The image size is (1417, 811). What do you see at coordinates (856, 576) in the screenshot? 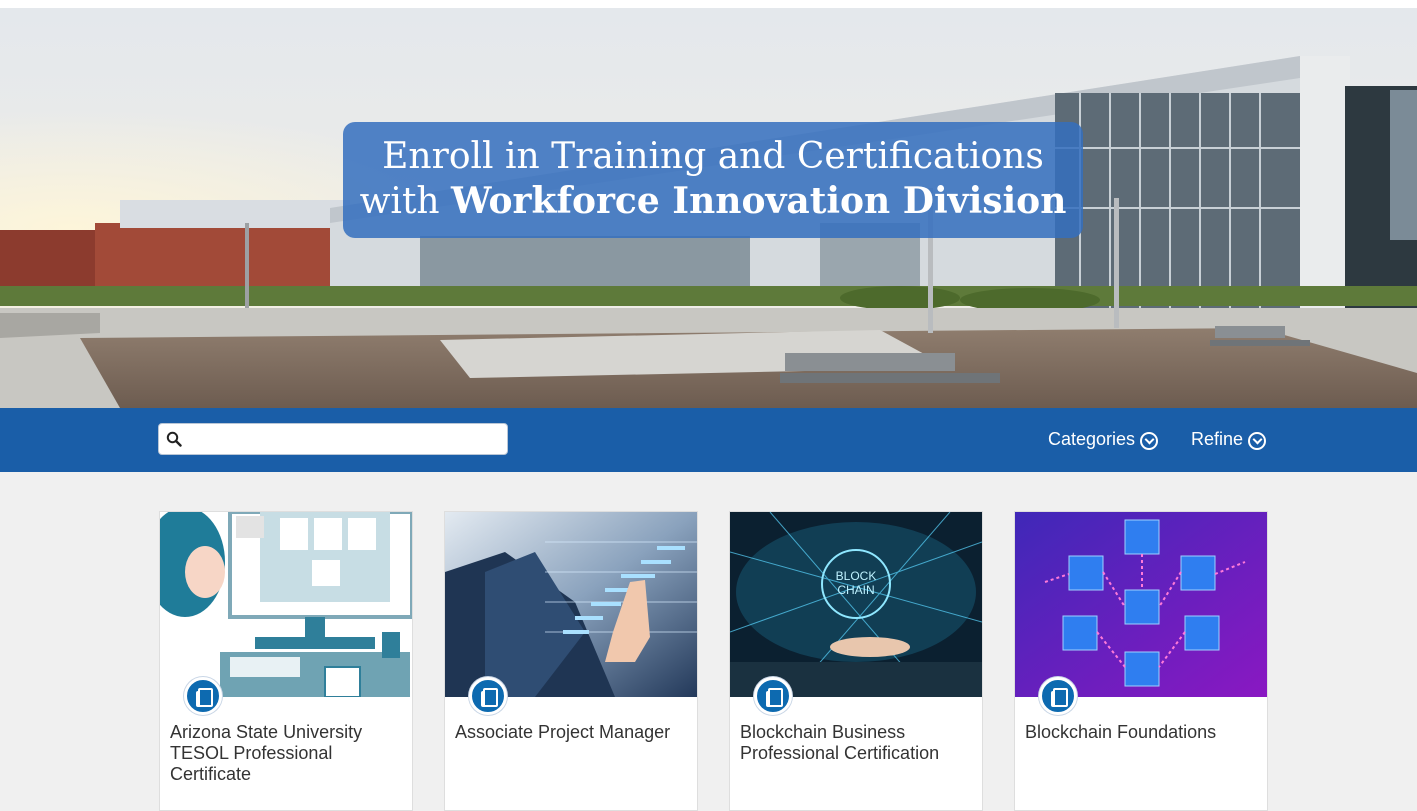
I see `svg-text: BLOCK` at bounding box center [856, 576].